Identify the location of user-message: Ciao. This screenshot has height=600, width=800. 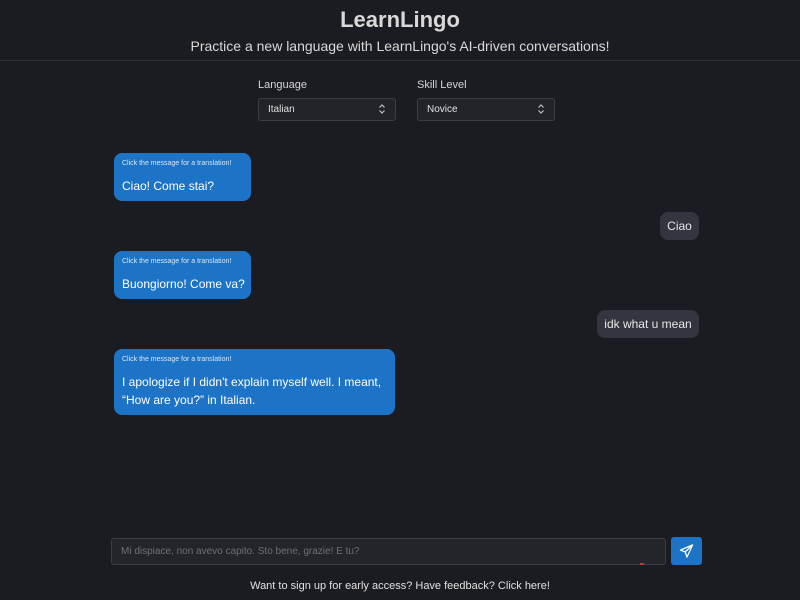
(679, 226).